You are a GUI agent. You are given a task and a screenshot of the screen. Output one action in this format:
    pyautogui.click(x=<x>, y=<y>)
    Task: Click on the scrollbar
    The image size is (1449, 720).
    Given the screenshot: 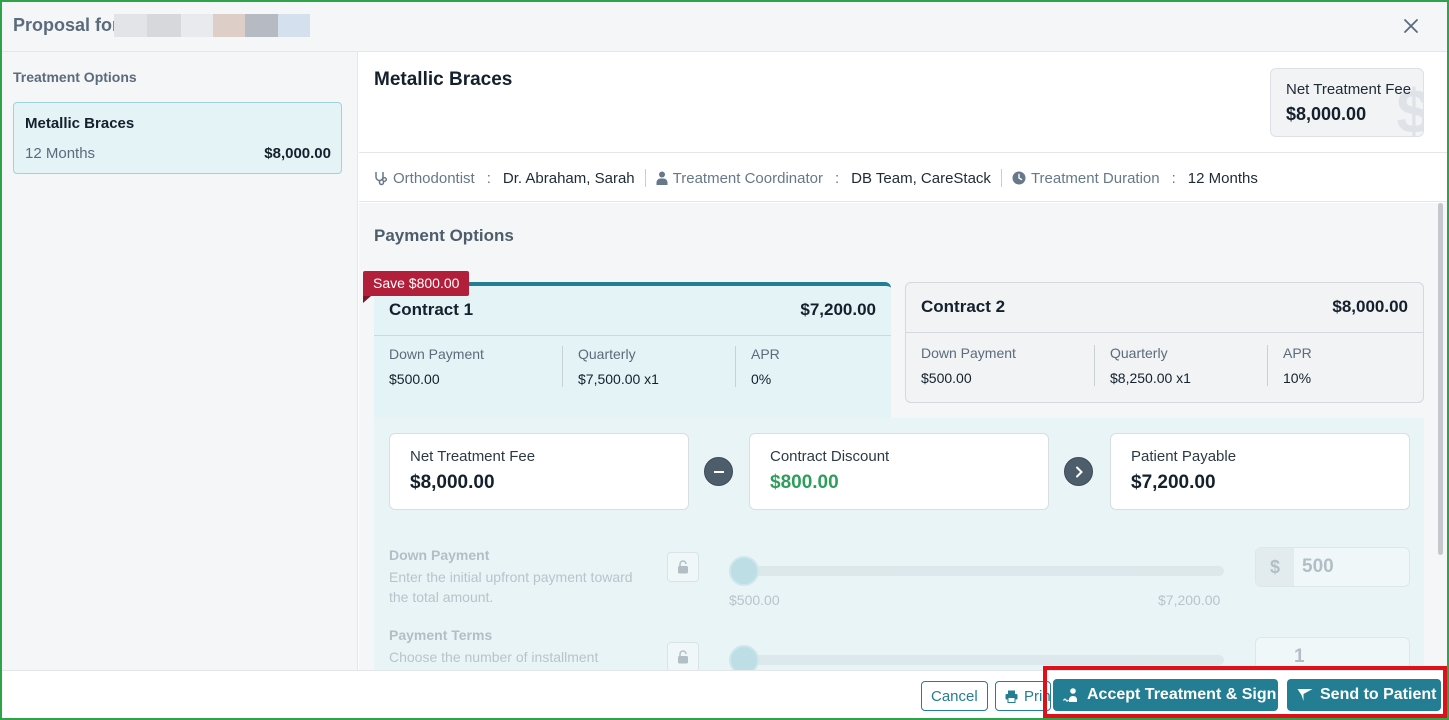 What is the action you would take?
    pyautogui.click(x=1441, y=436)
    